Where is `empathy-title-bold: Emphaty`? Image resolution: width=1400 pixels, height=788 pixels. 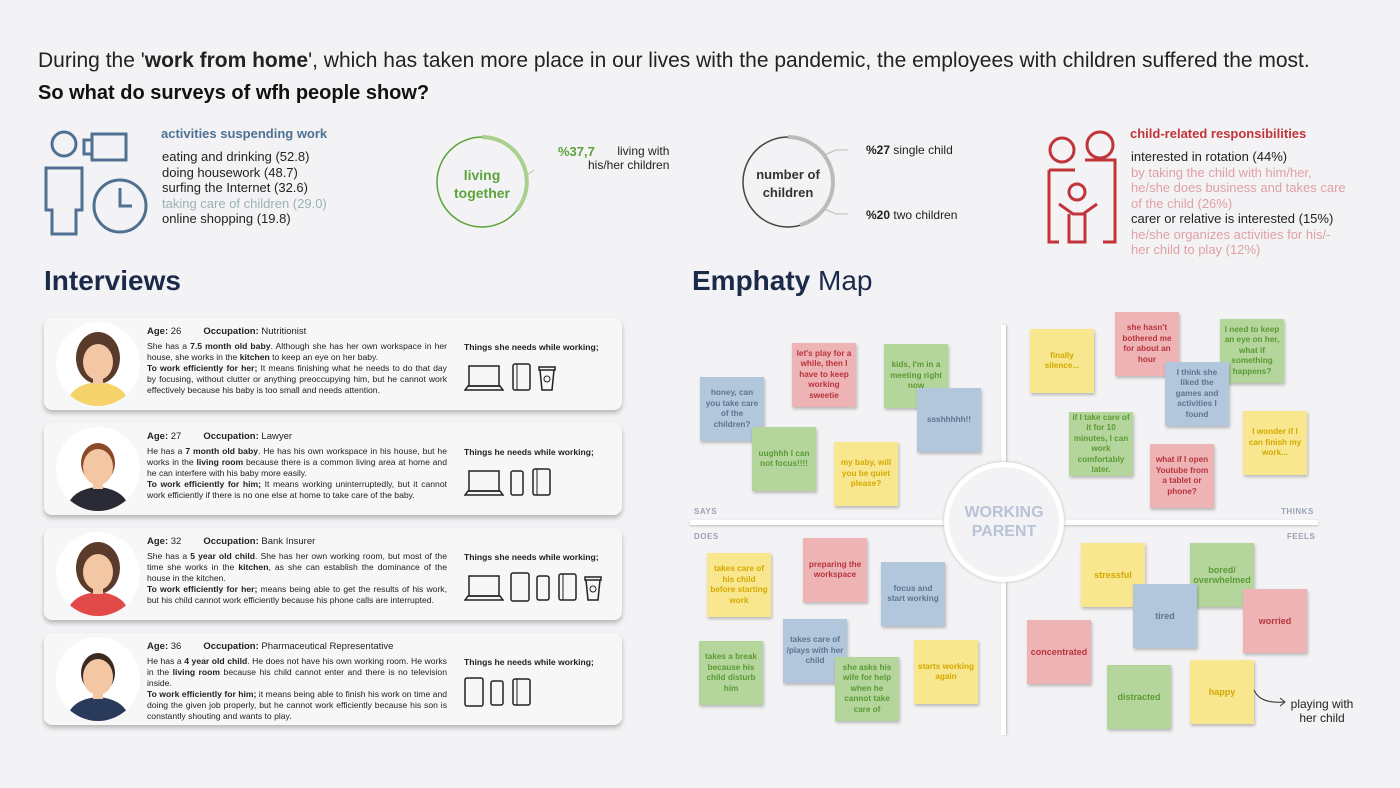
empathy-title-bold: Emphaty is located at coordinates (751, 280).